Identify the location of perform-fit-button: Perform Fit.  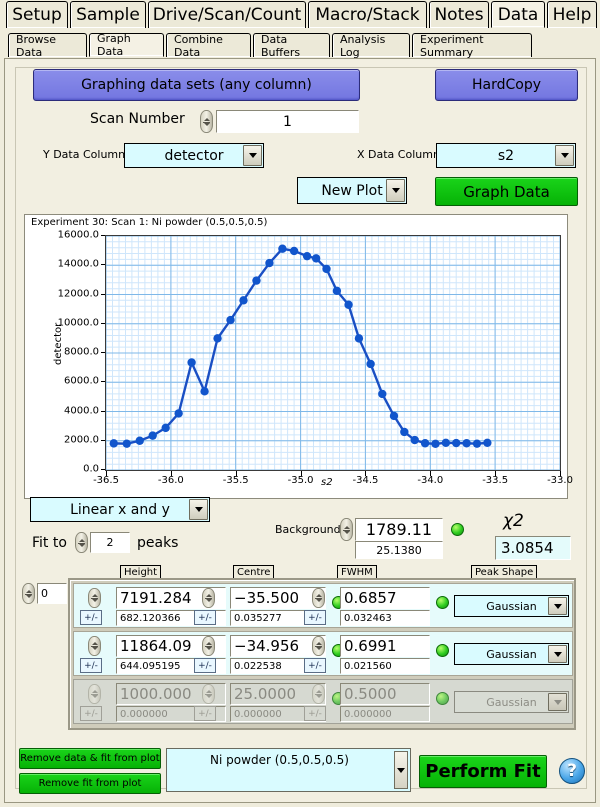
(483, 771).